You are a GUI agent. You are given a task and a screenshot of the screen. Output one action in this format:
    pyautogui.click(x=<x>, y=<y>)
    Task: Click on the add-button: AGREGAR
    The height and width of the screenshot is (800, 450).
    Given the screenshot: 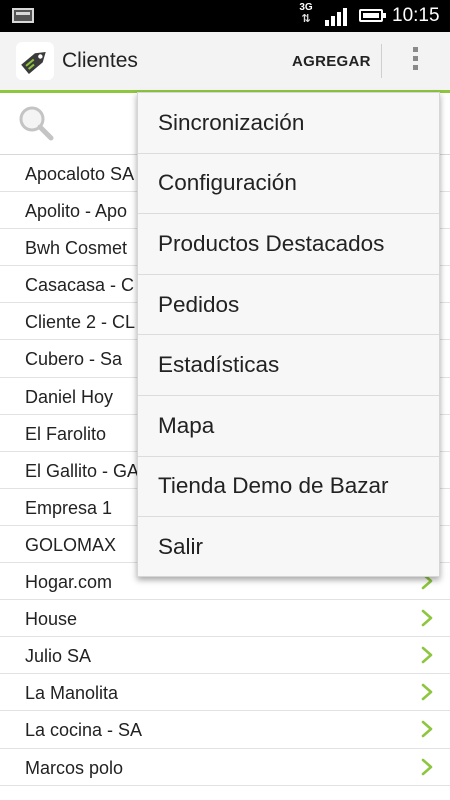 What is the action you would take?
    pyautogui.click(x=331, y=61)
    